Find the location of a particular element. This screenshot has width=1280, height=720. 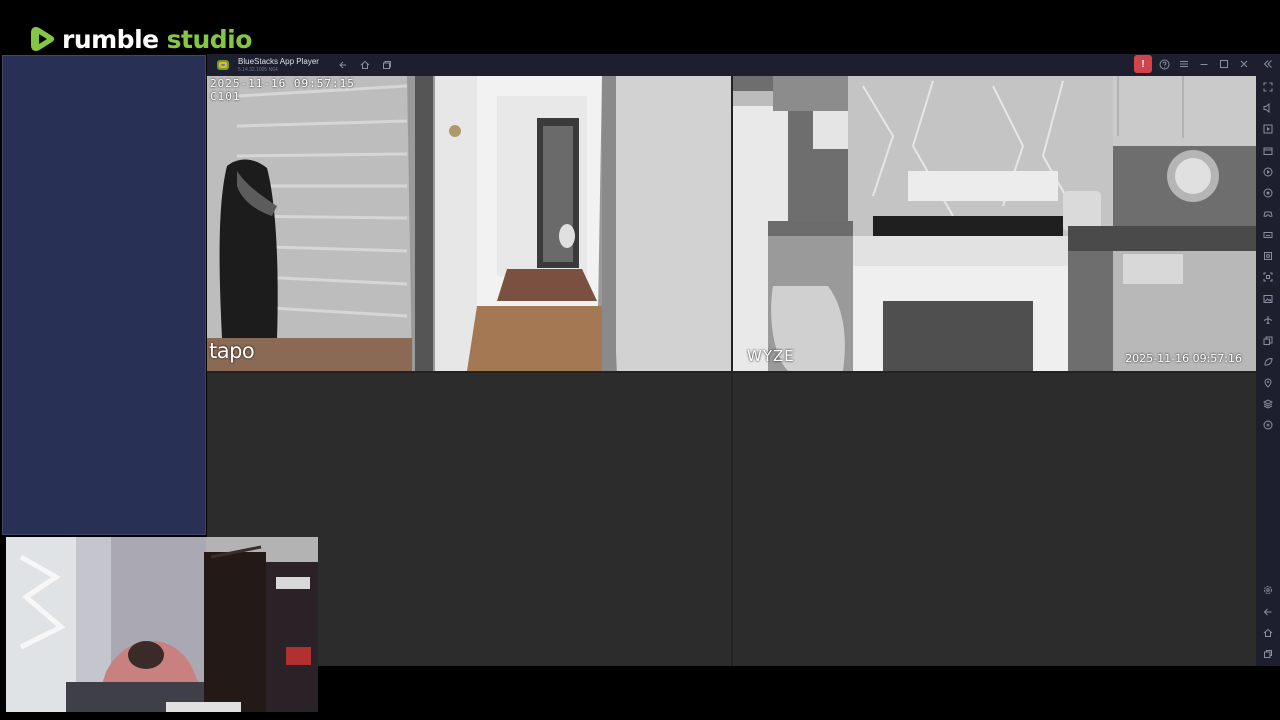

layers-icon is located at coordinates (1268, 404).